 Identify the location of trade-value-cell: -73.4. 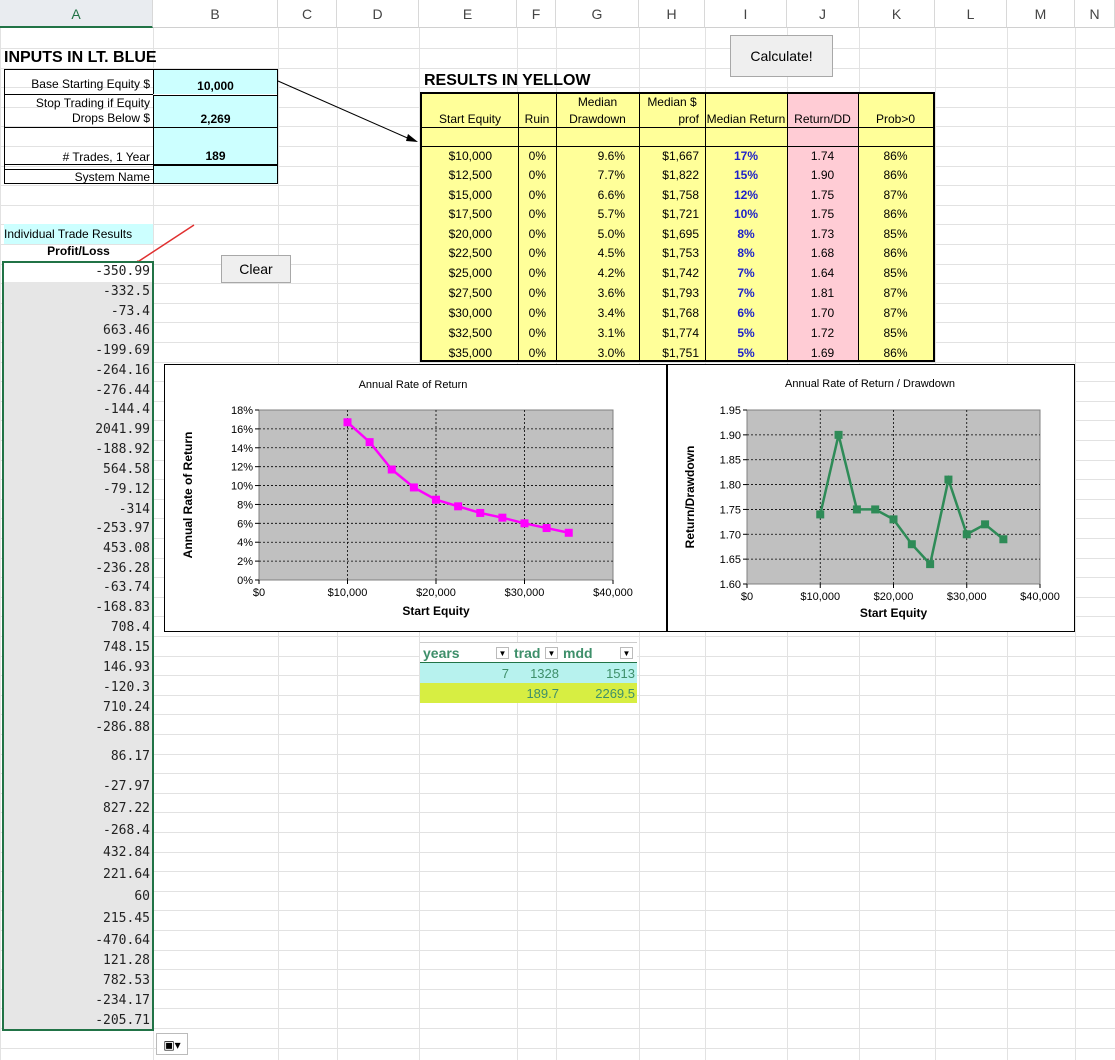
(78, 311).